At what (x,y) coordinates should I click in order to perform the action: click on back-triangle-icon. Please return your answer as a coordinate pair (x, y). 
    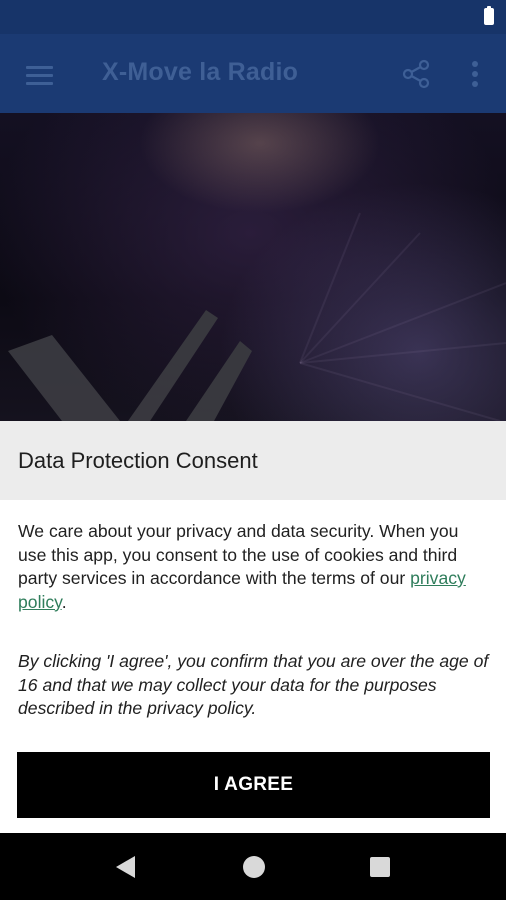
    Looking at the image, I should click on (126, 867).